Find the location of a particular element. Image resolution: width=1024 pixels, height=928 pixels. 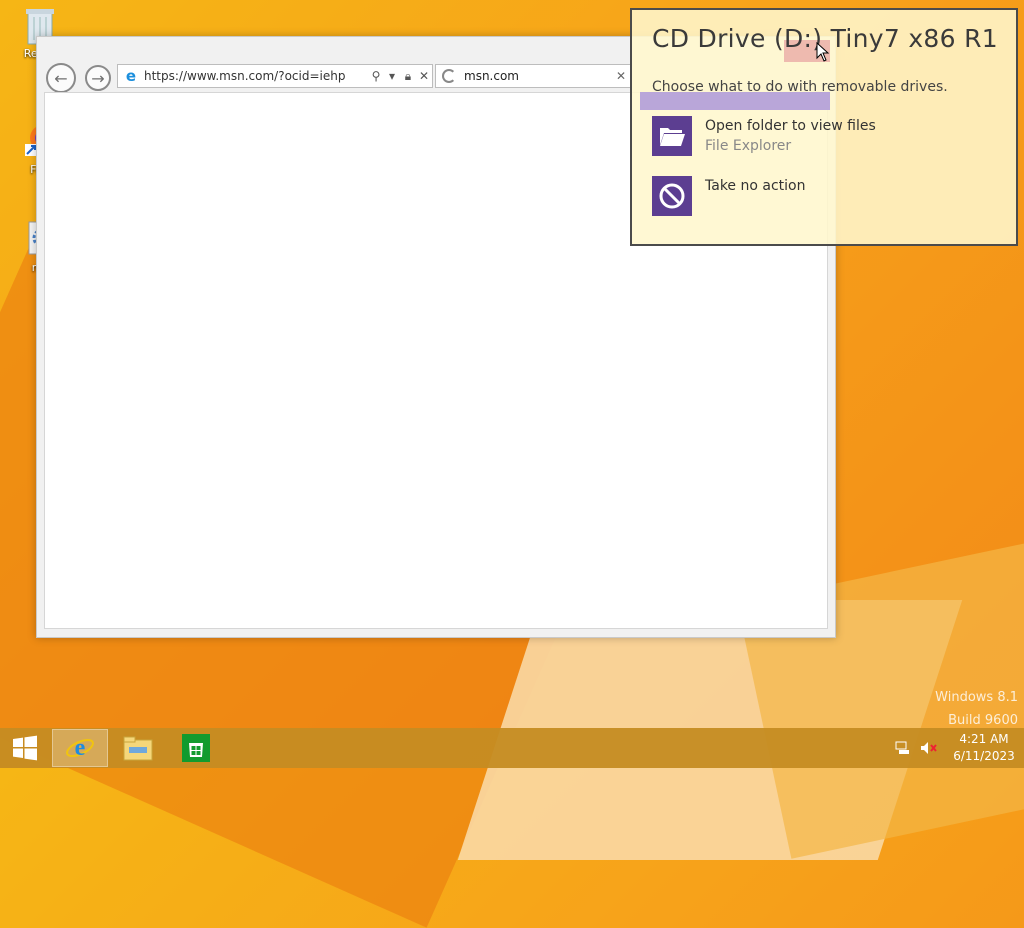

taskbar-item-file-explorer is located at coordinates (138, 748).